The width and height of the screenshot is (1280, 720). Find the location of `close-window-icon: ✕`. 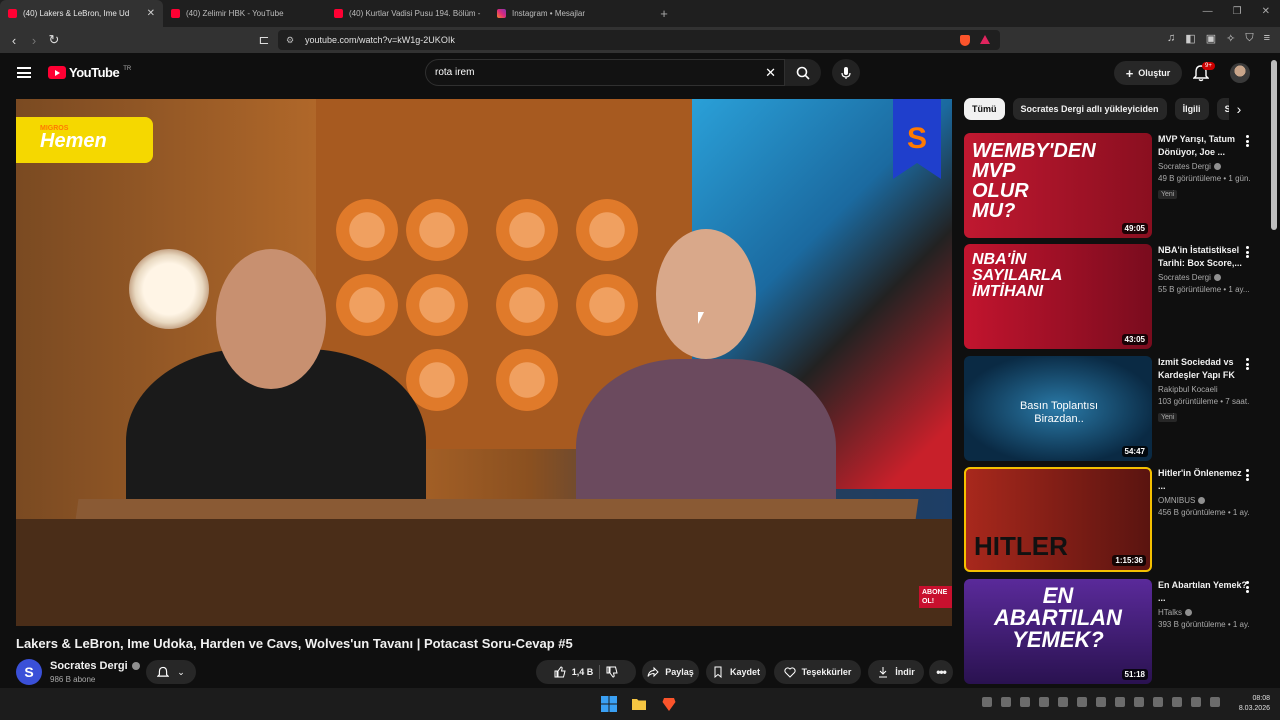

close-window-icon: ✕ is located at coordinates (1266, 11).